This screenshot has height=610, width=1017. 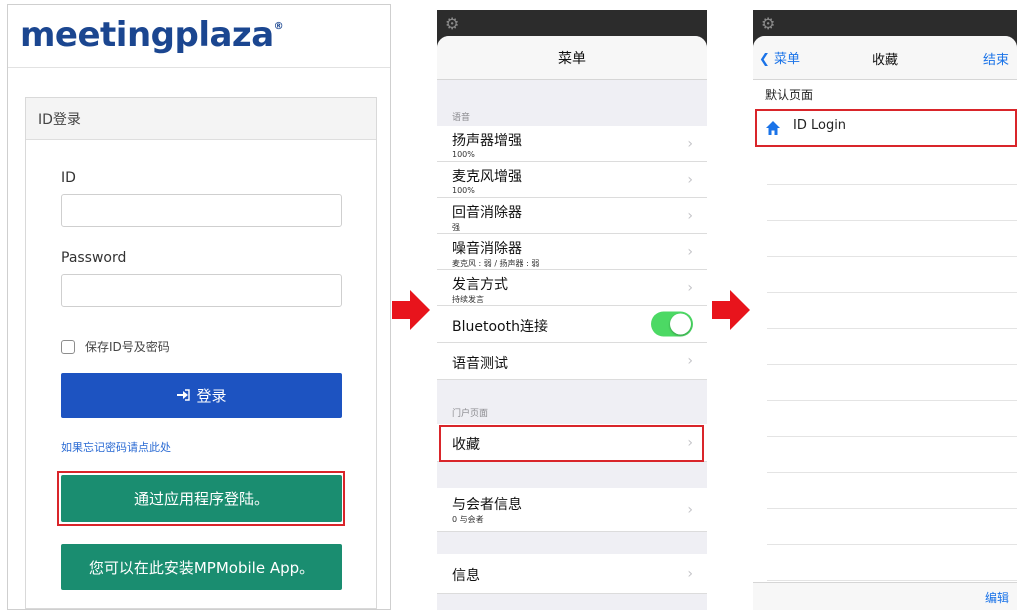 What do you see at coordinates (480, 285) in the screenshot?
I see `menu-item-label: 发言方式` at bounding box center [480, 285].